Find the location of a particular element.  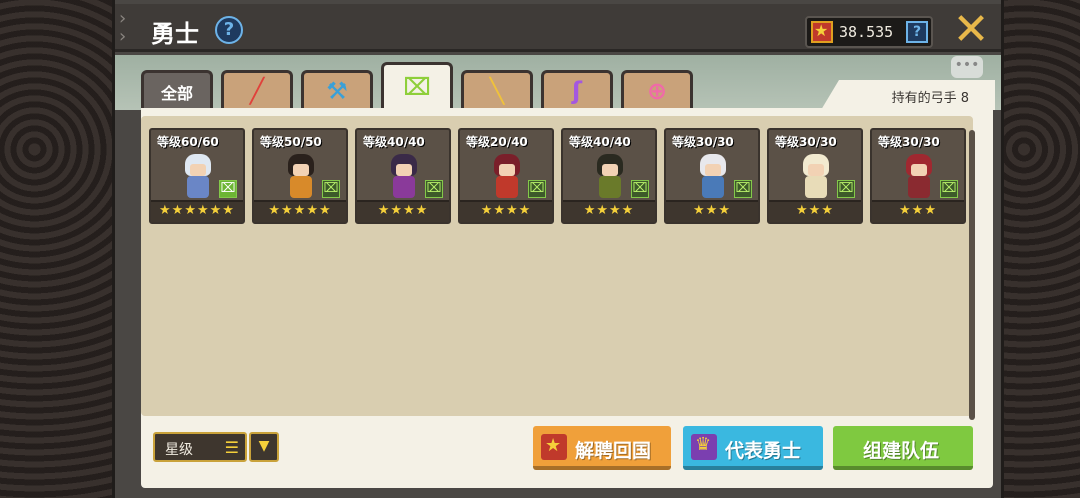

representative-hero-button: 代表勇士 is located at coordinates (753, 448).